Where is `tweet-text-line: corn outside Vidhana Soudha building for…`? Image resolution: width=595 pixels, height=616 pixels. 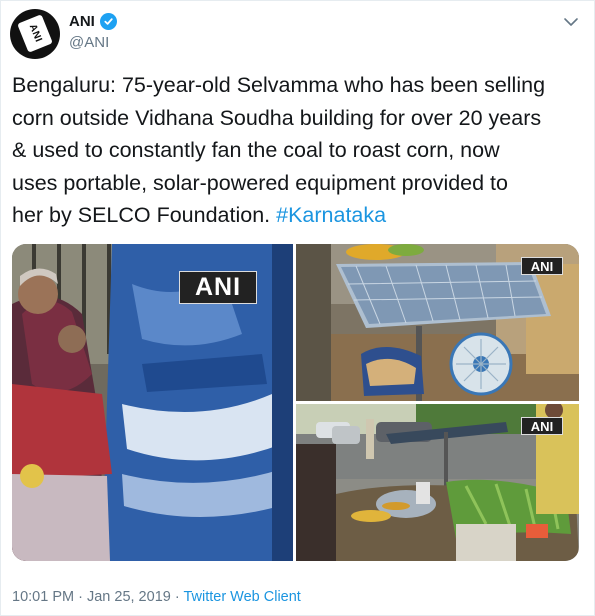 tweet-text-line: corn outside Vidhana Soudha building for… is located at coordinates (277, 117).